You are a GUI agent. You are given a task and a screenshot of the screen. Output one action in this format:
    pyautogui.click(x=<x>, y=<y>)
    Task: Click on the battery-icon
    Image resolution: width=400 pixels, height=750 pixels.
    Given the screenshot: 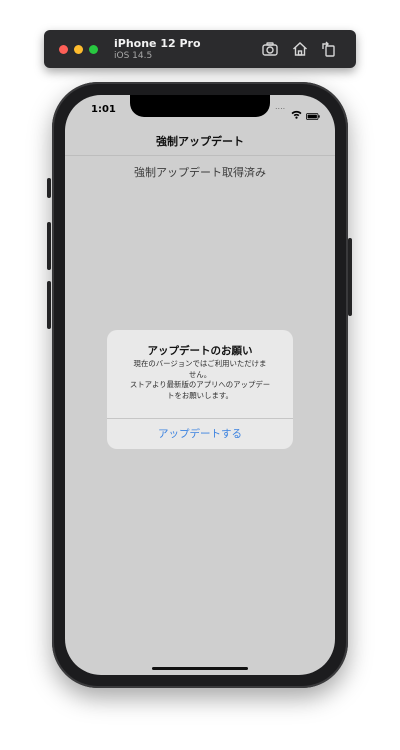 What is the action you would take?
    pyautogui.click(x=313, y=112)
    